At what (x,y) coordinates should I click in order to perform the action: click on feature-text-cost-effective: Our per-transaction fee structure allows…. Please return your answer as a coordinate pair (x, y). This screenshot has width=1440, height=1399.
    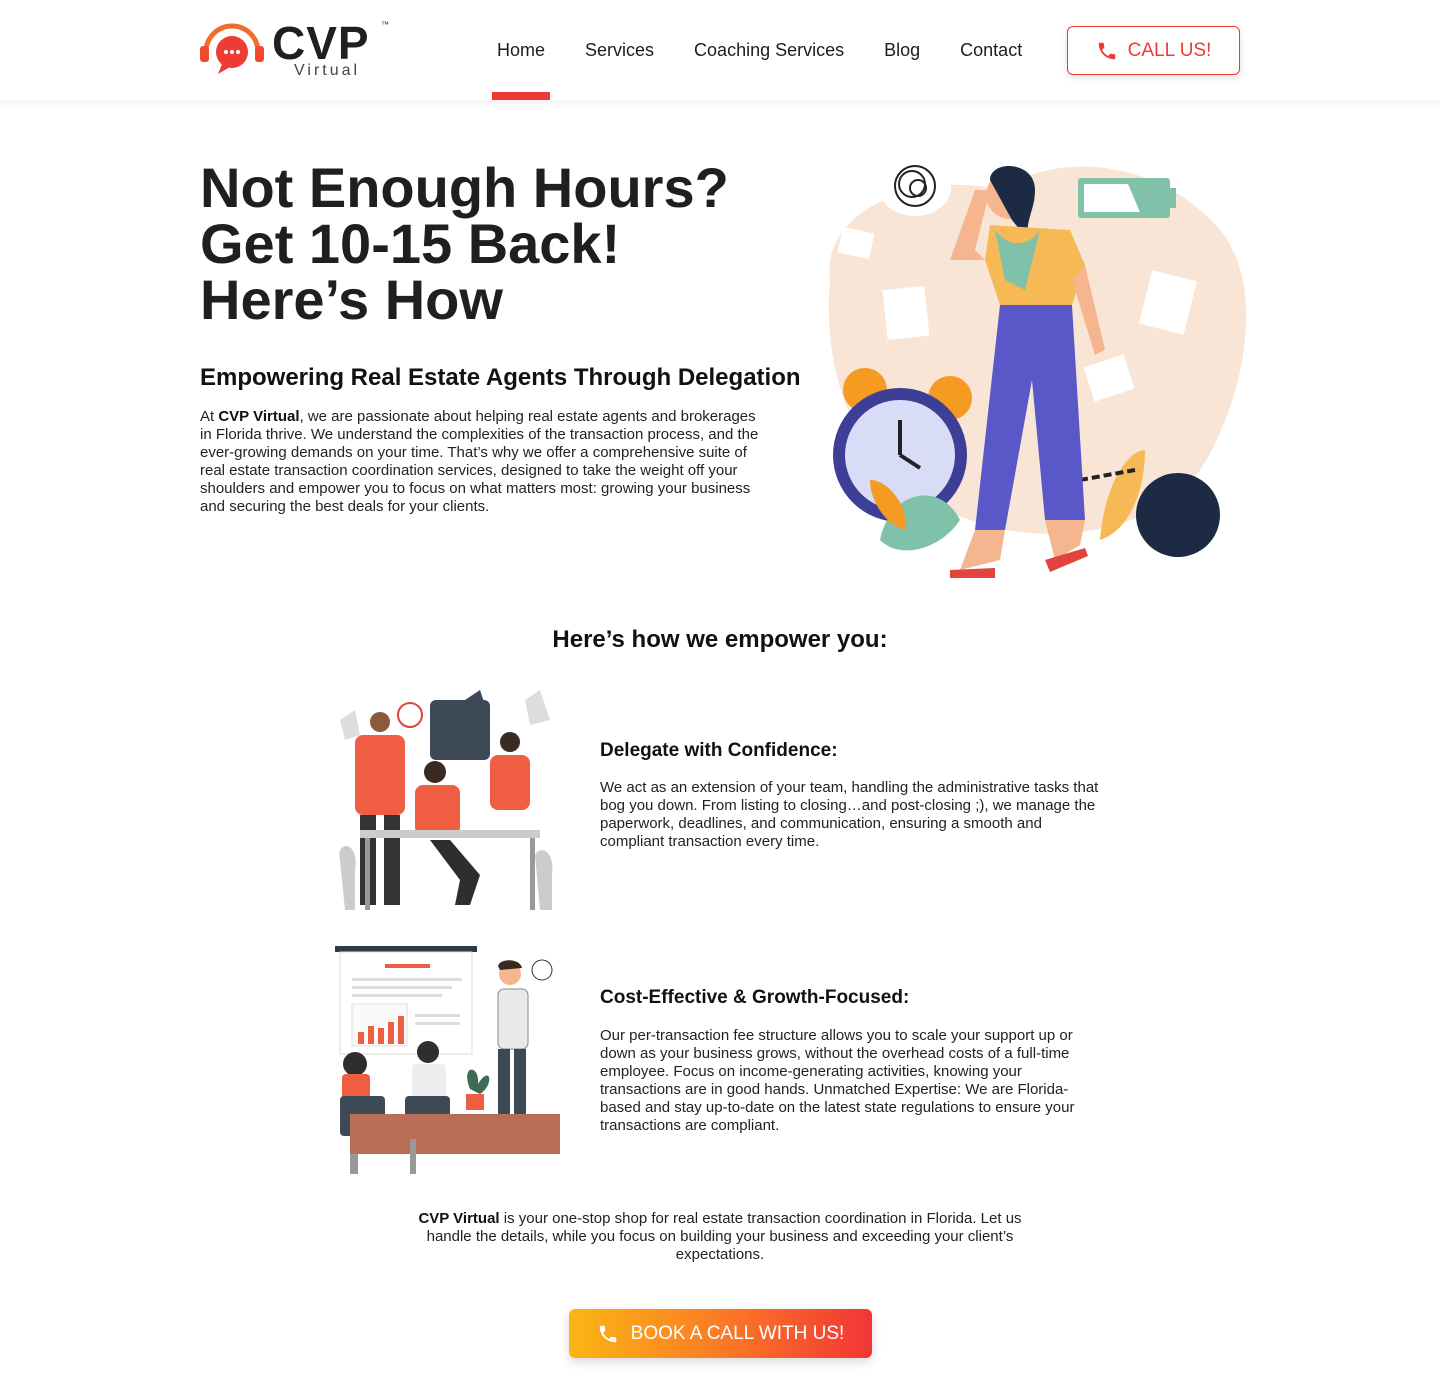
    Looking at the image, I should click on (837, 1080).